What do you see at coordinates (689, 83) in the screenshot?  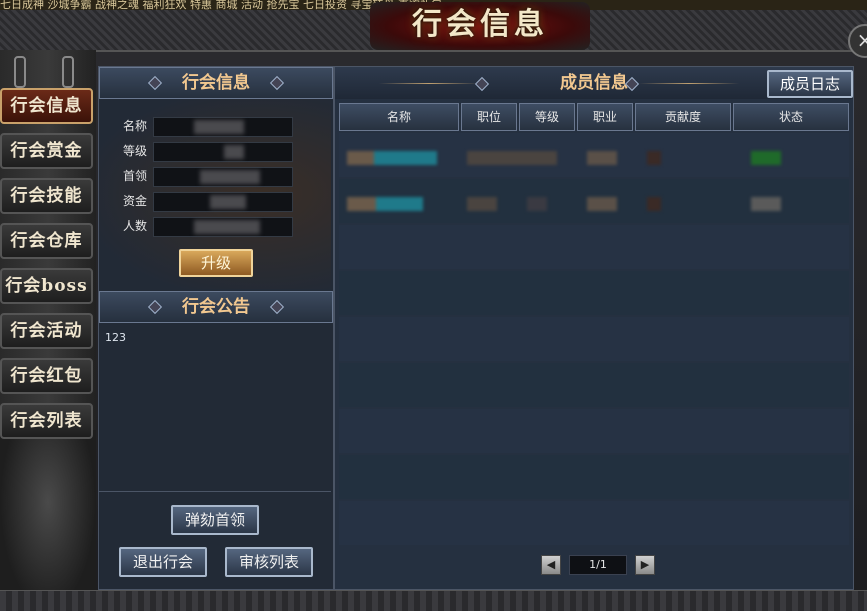 I see `header-line` at bounding box center [689, 83].